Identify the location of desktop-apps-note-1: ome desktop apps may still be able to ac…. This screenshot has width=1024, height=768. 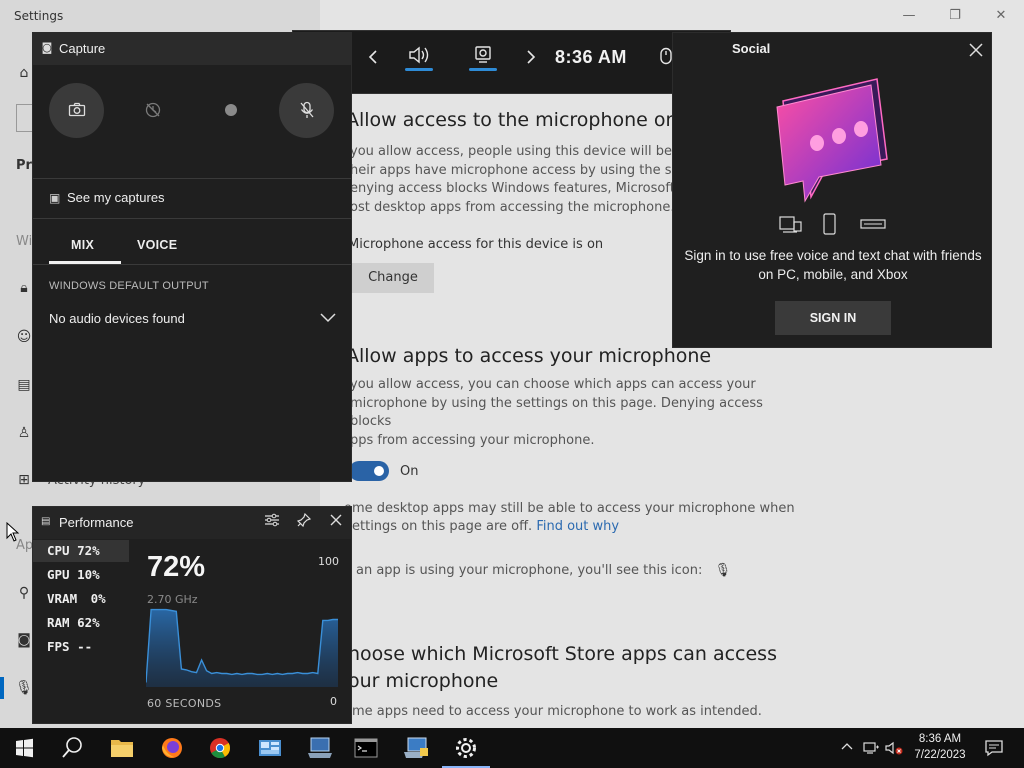
(569, 508).